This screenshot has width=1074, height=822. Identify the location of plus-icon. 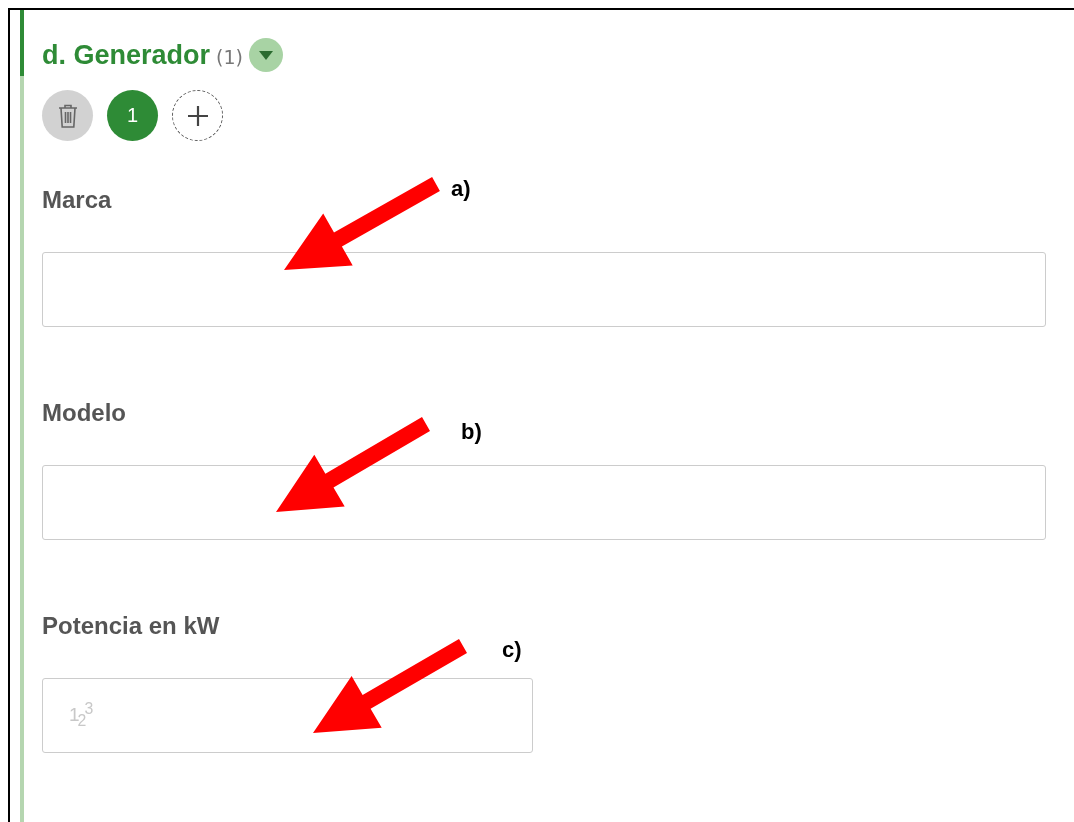
(197, 115).